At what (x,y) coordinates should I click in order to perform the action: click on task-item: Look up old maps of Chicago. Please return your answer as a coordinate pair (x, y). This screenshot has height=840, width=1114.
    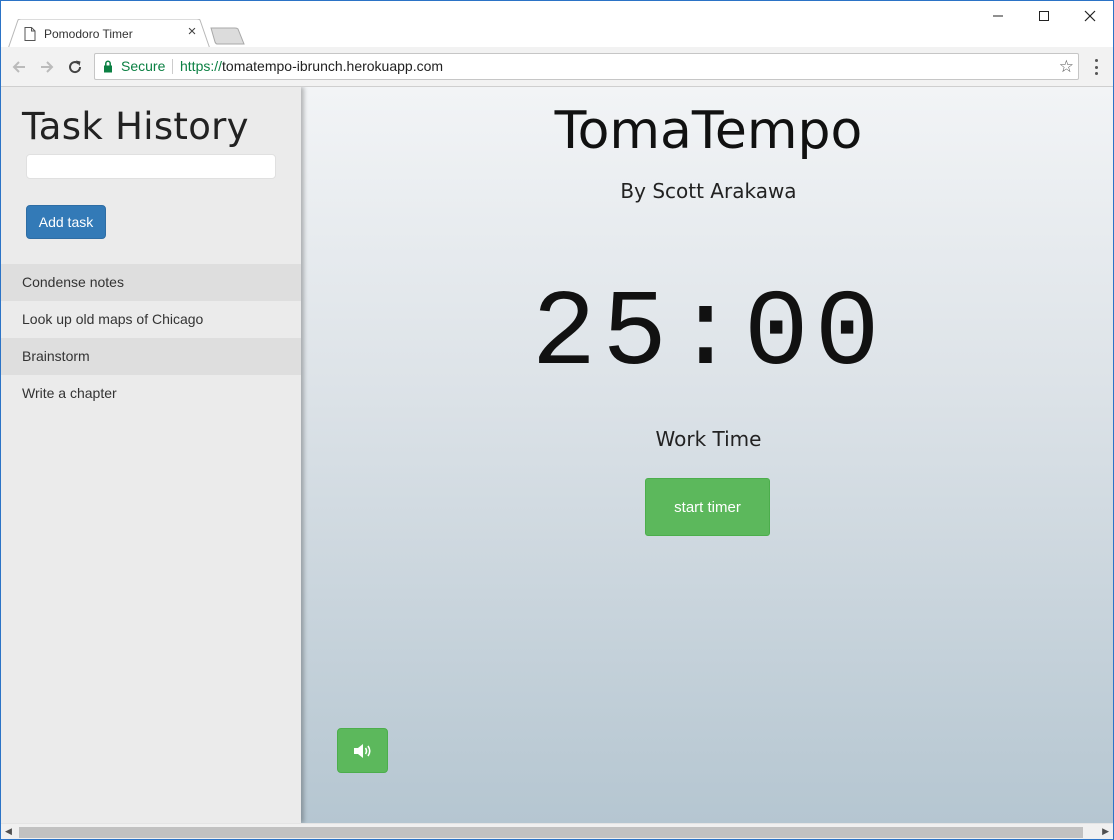
    Looking at the image, I should click on (151, 319).